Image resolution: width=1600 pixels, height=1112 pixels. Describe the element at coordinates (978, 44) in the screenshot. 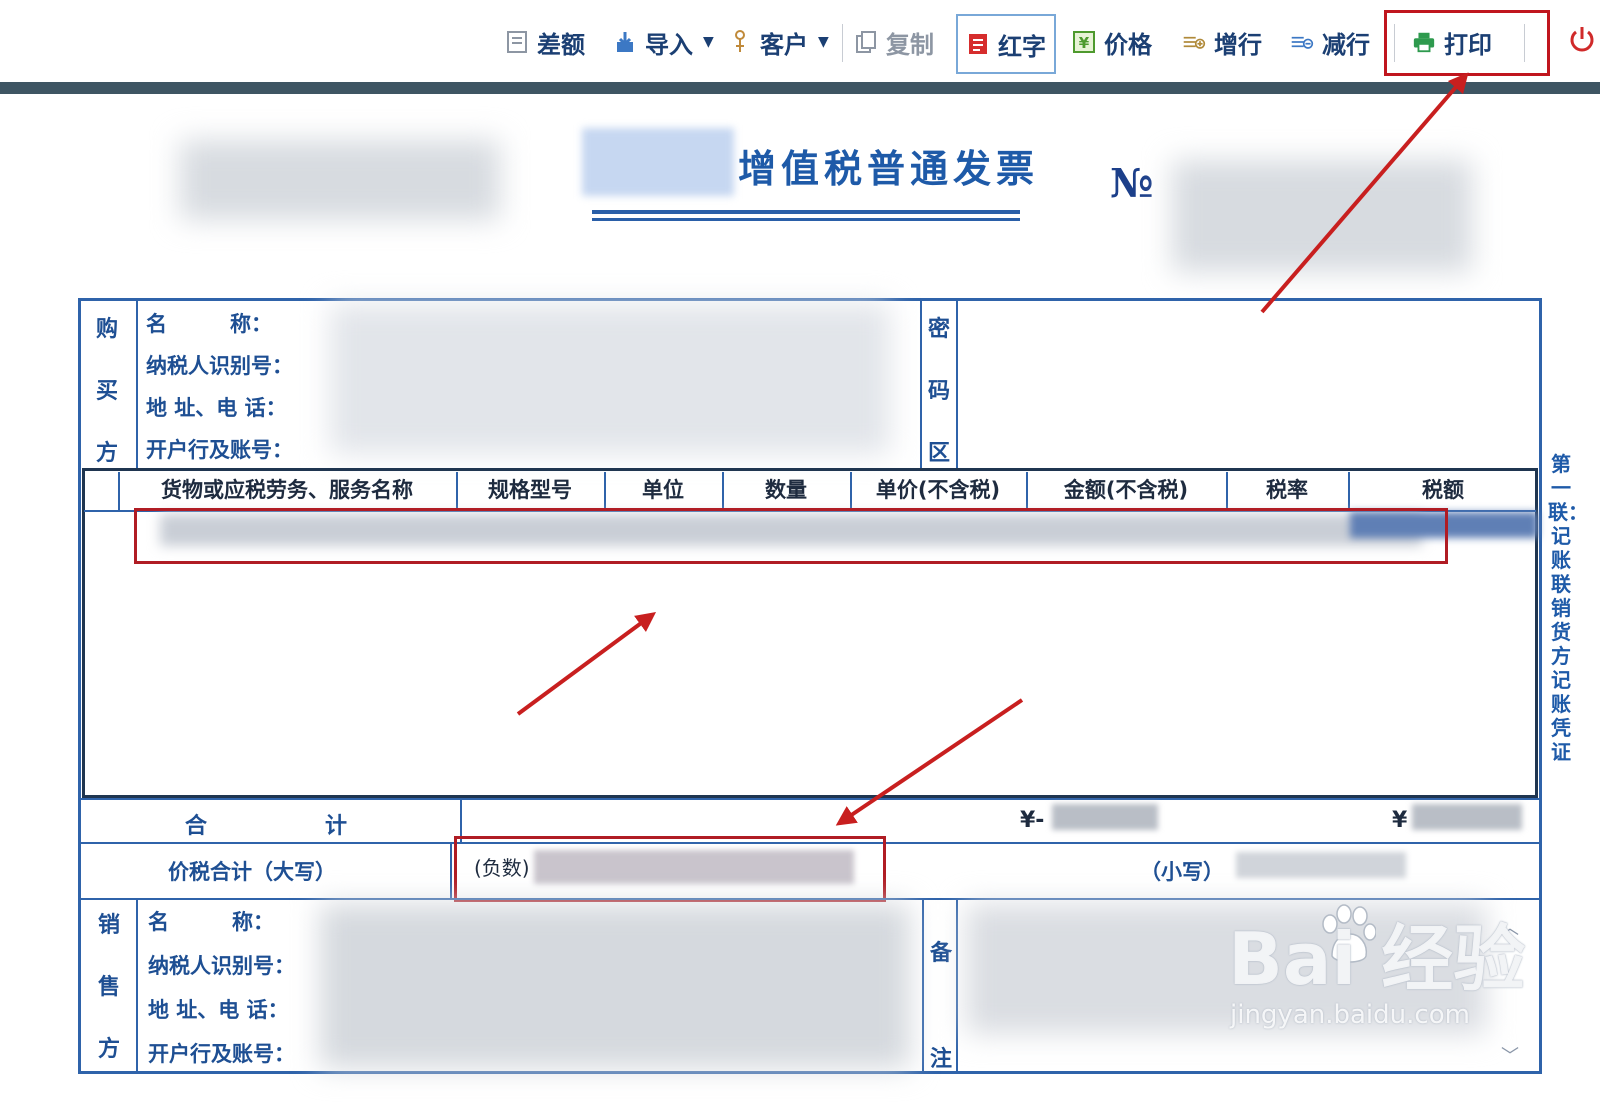

I see `red-invoice-icon` at that location.